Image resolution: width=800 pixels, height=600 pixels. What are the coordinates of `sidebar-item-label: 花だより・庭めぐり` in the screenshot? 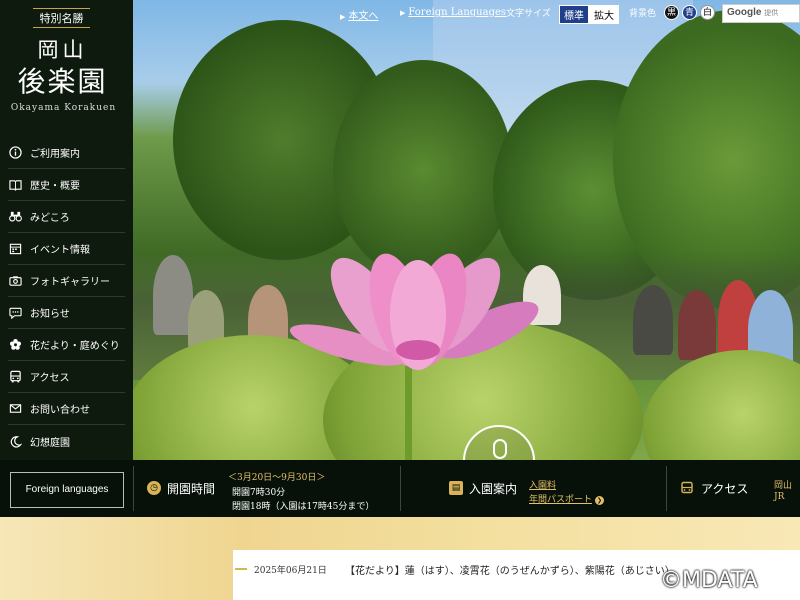 It's located at (75, 346).